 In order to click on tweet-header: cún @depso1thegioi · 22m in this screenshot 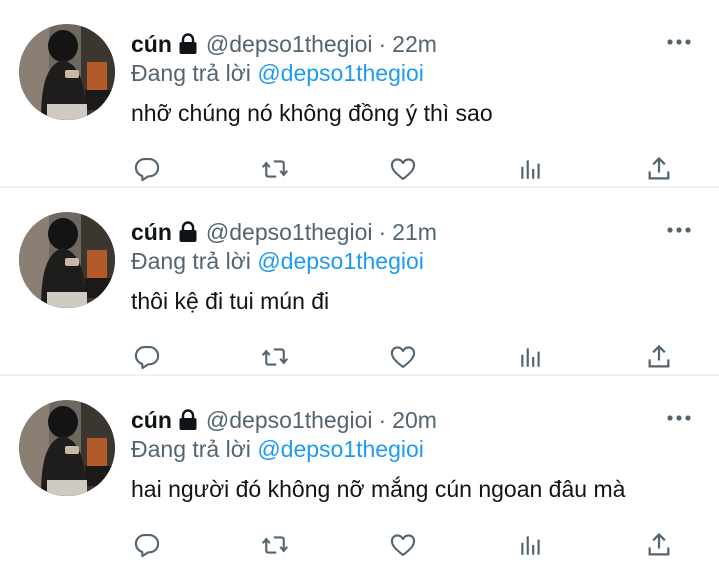, I will do `click(284, 44)`.